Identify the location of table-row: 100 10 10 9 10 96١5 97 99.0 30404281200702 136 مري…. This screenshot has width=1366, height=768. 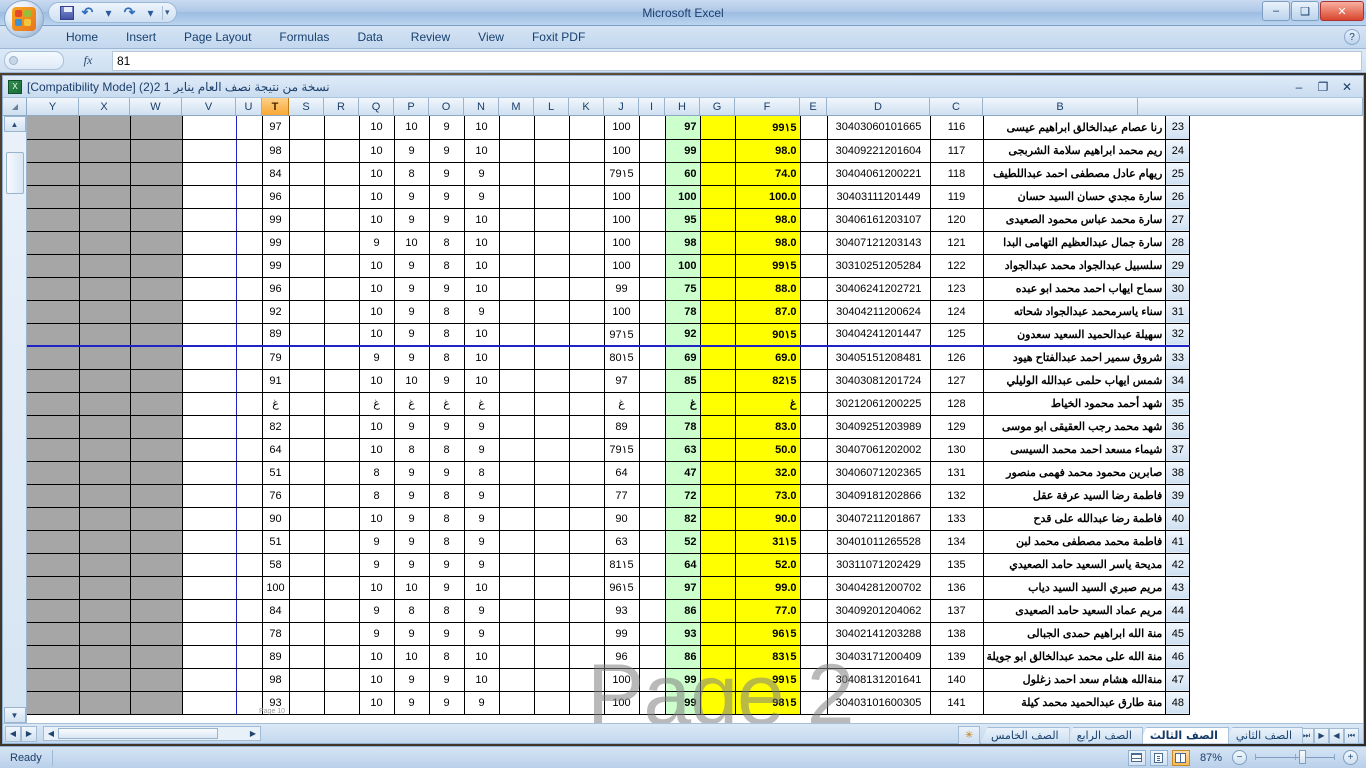
(609, 588).